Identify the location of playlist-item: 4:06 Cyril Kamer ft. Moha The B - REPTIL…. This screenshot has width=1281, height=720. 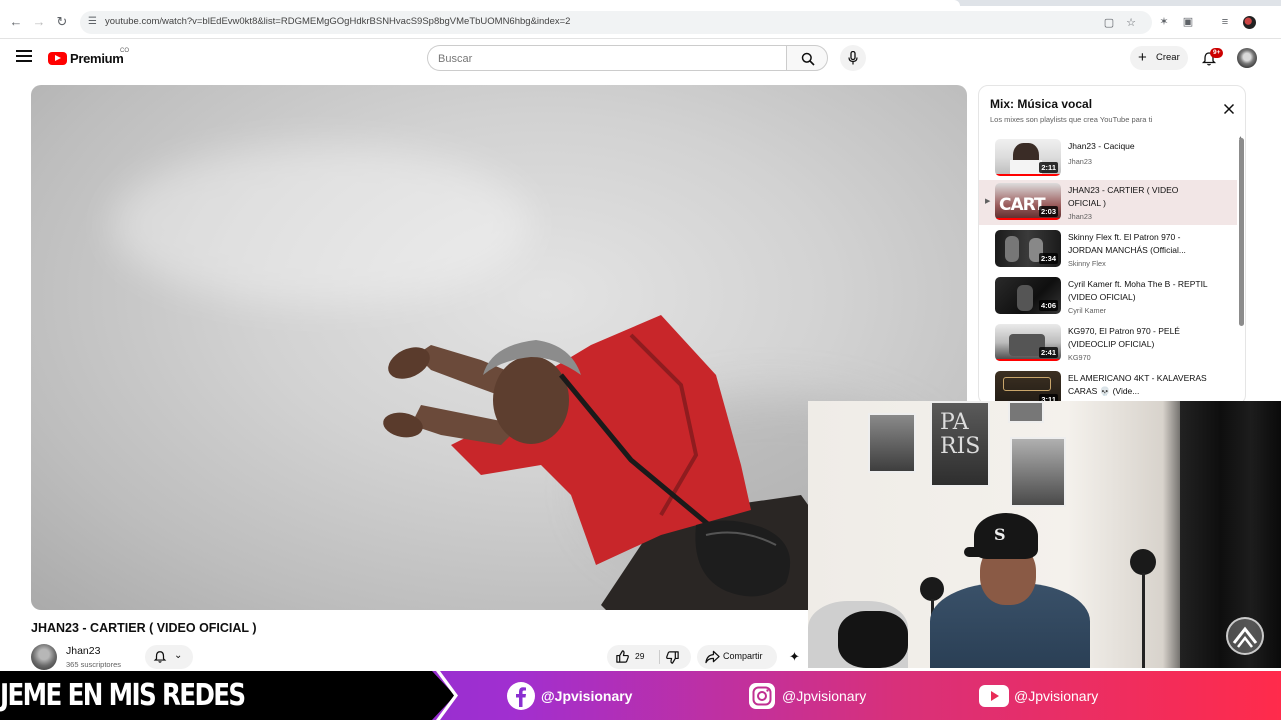
(1108, 296).